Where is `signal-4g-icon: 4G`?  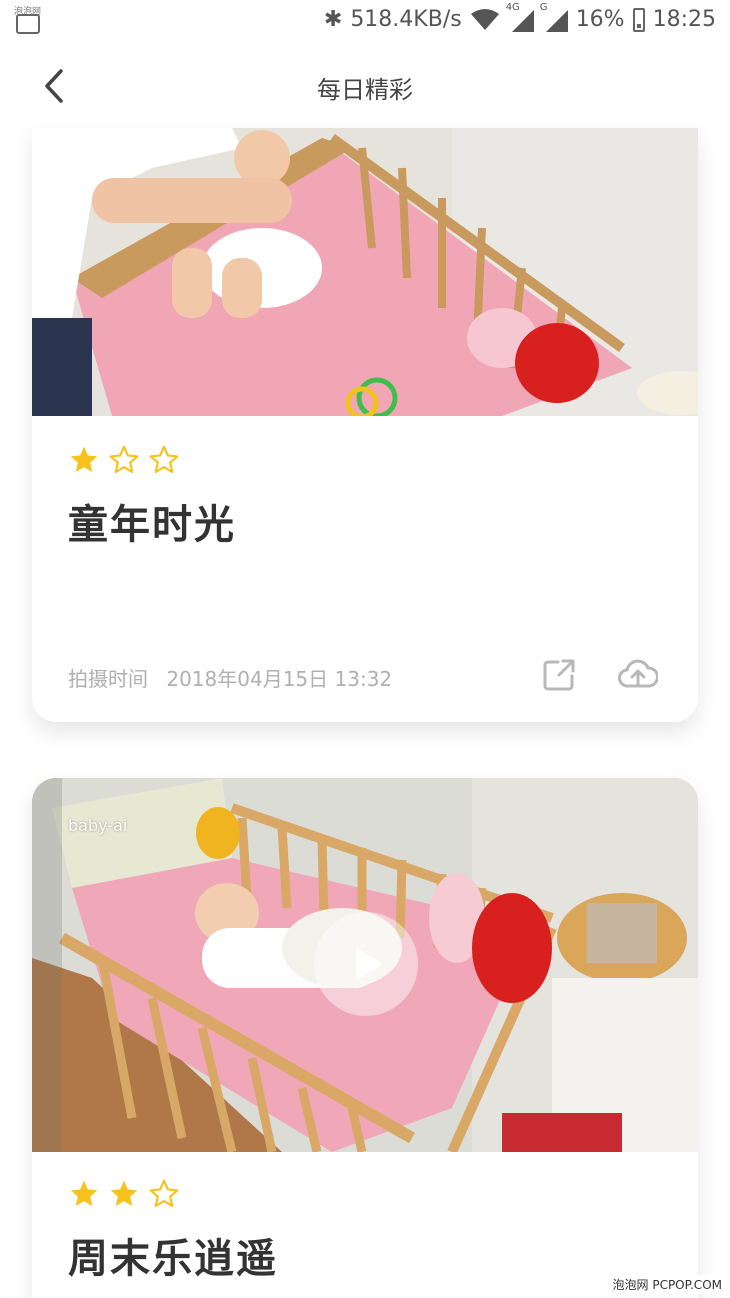 signal-4g-icon: 4G is located at coordinates (520, 17).